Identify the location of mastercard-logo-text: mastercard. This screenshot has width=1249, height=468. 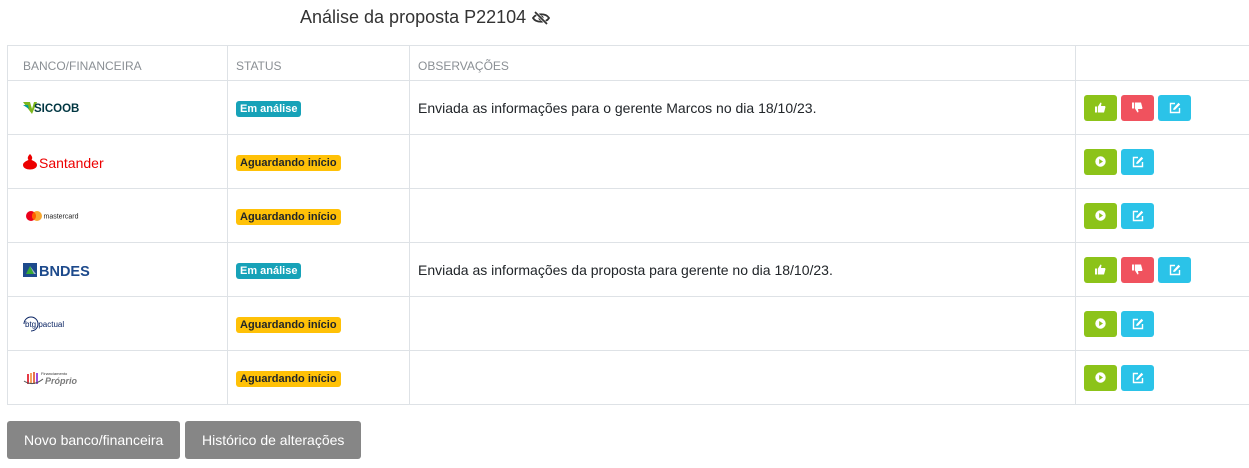
(61, 216).